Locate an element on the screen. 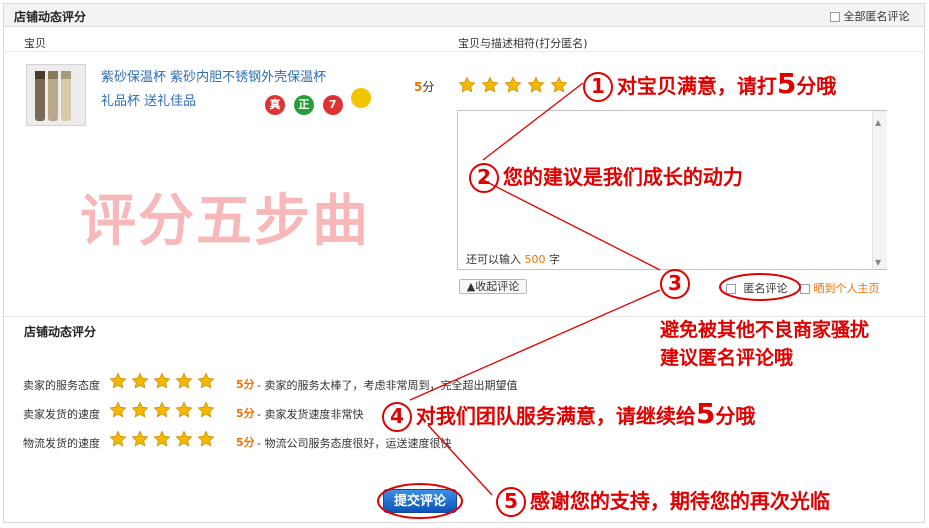 The image size is (929, 528). annotation-4-number: 4 is located at coordinates (397, 417).